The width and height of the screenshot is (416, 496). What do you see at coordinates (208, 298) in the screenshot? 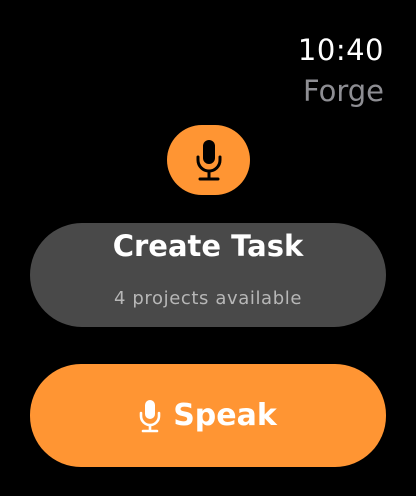
I see `create-task-subtitle: 4 projects available` at bounding box center [208, 298].